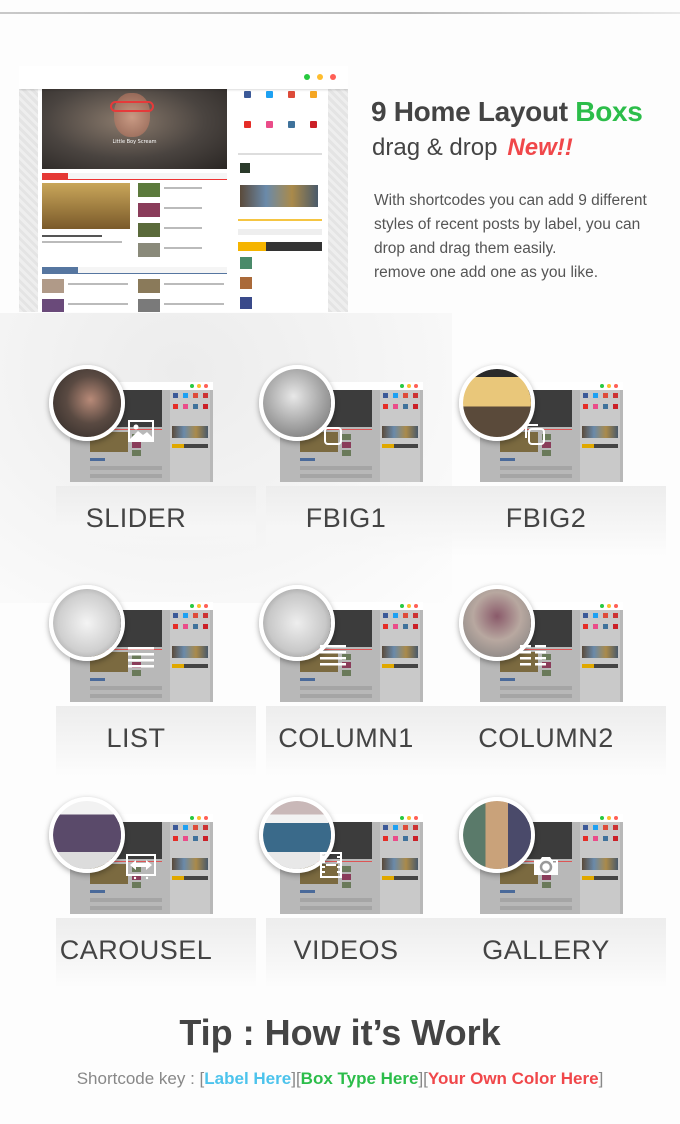  Describe the element at coordinates (513, 1078) in the screenshot. I see `shortcode-color-key: Your Own Color Here` at that location.